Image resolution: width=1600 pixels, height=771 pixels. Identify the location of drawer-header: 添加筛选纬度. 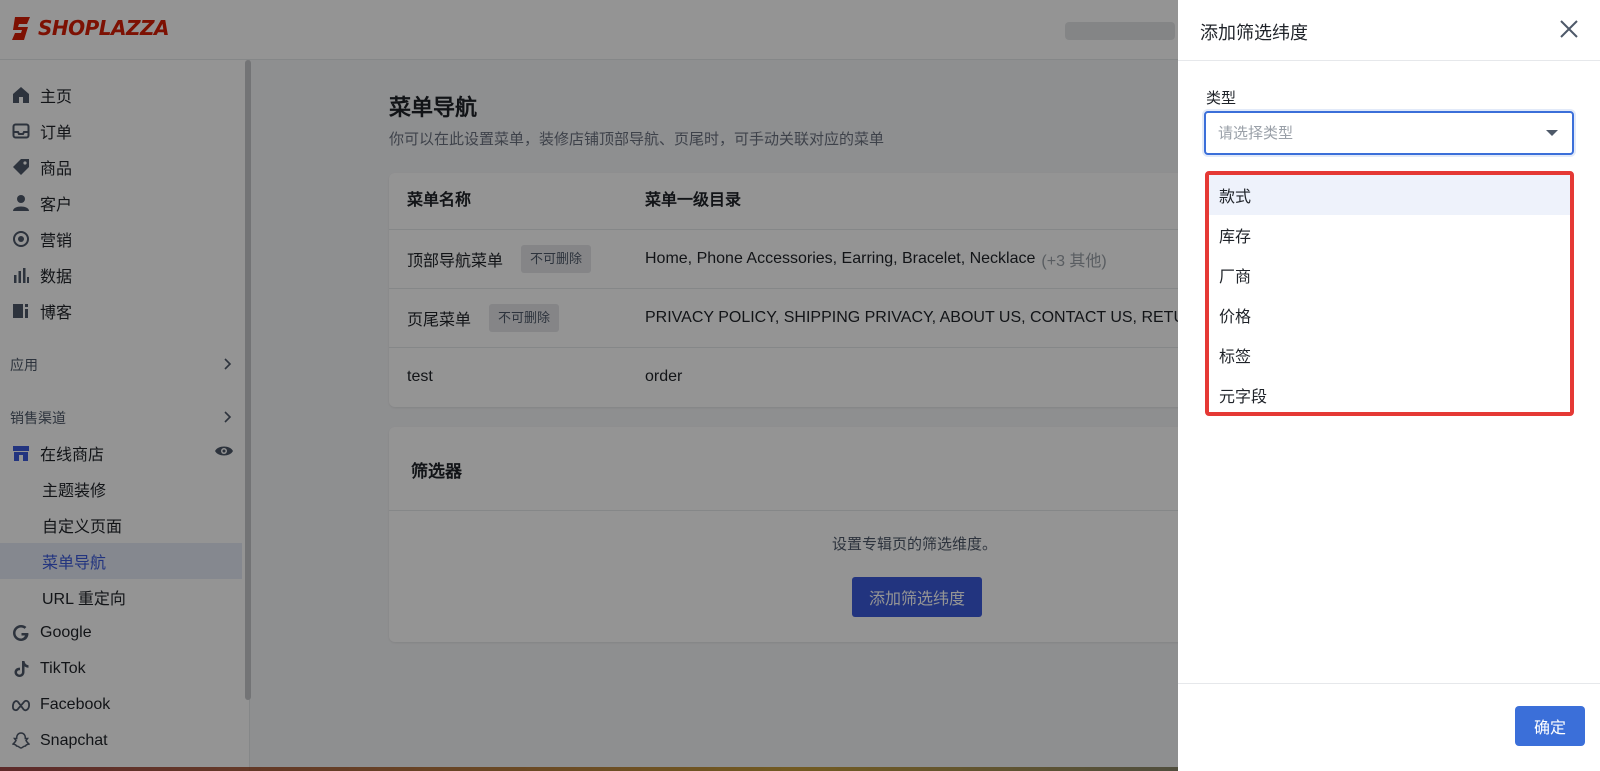
(1389, 30).